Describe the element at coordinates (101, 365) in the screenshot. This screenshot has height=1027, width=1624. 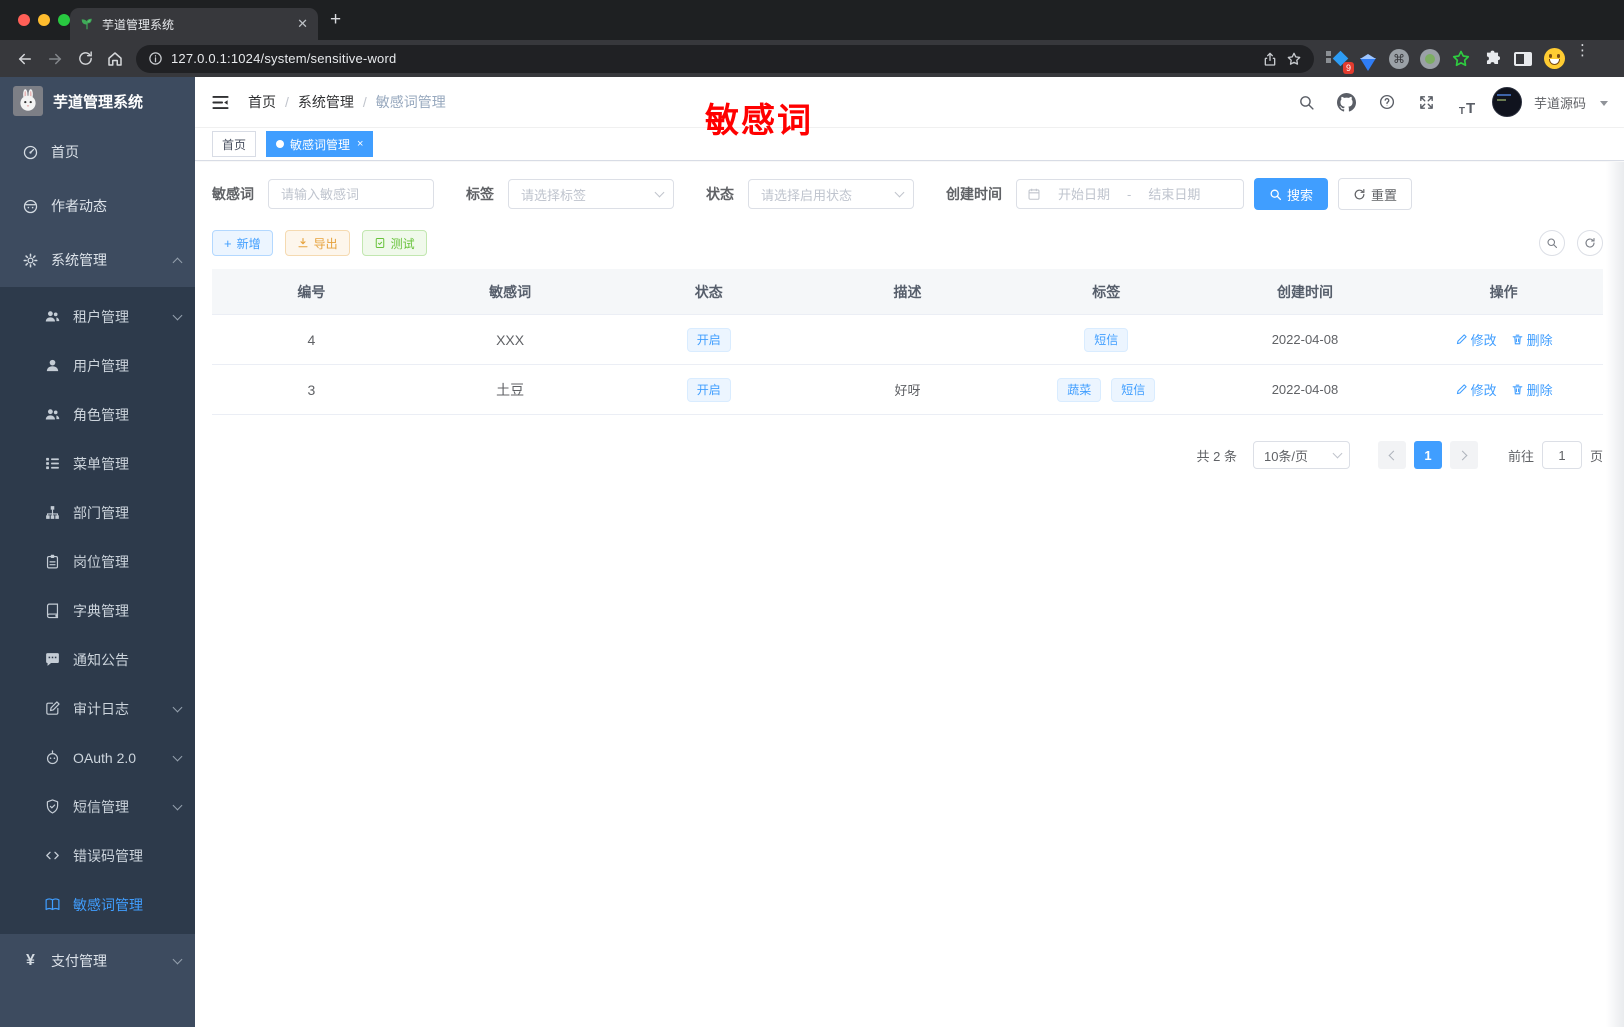
I see `sidebar-item-label: 用户管理` at that location.